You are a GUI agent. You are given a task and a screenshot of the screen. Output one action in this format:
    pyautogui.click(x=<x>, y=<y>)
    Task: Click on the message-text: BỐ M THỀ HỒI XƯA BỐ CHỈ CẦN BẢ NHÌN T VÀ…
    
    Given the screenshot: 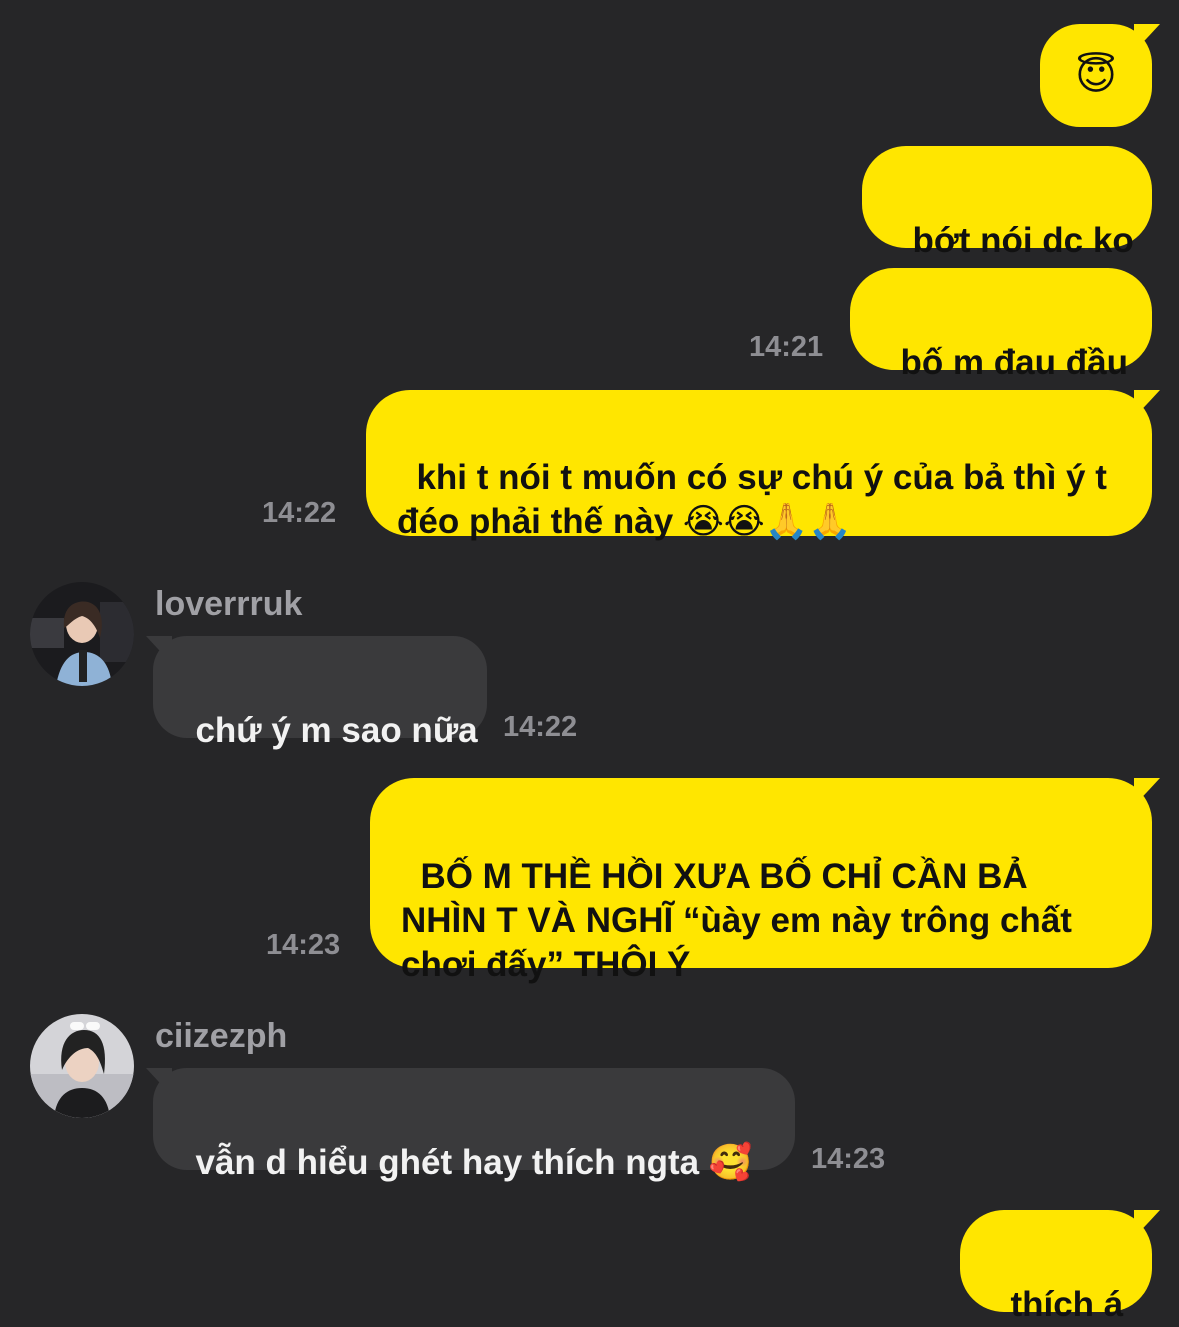 What is the action you would take?
    pyautogui.click(x=736, y=920)
    